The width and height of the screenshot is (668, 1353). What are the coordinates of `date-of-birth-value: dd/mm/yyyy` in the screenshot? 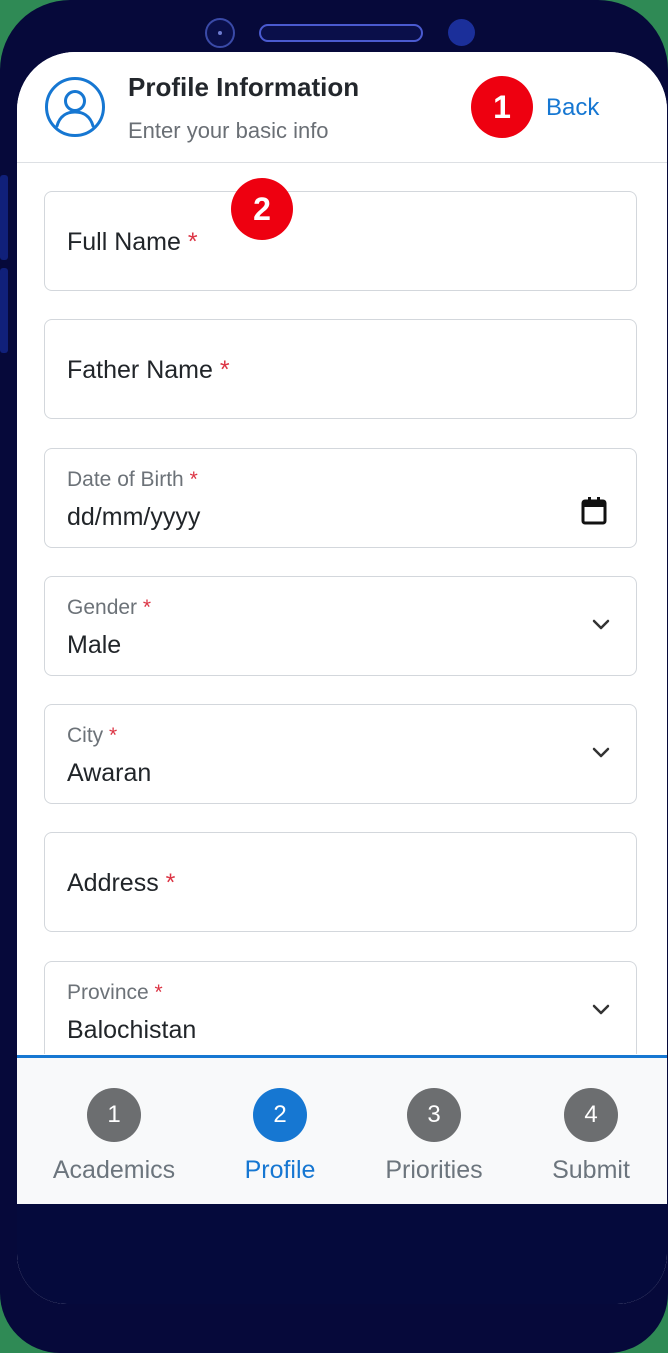 It's located at (134, 517).